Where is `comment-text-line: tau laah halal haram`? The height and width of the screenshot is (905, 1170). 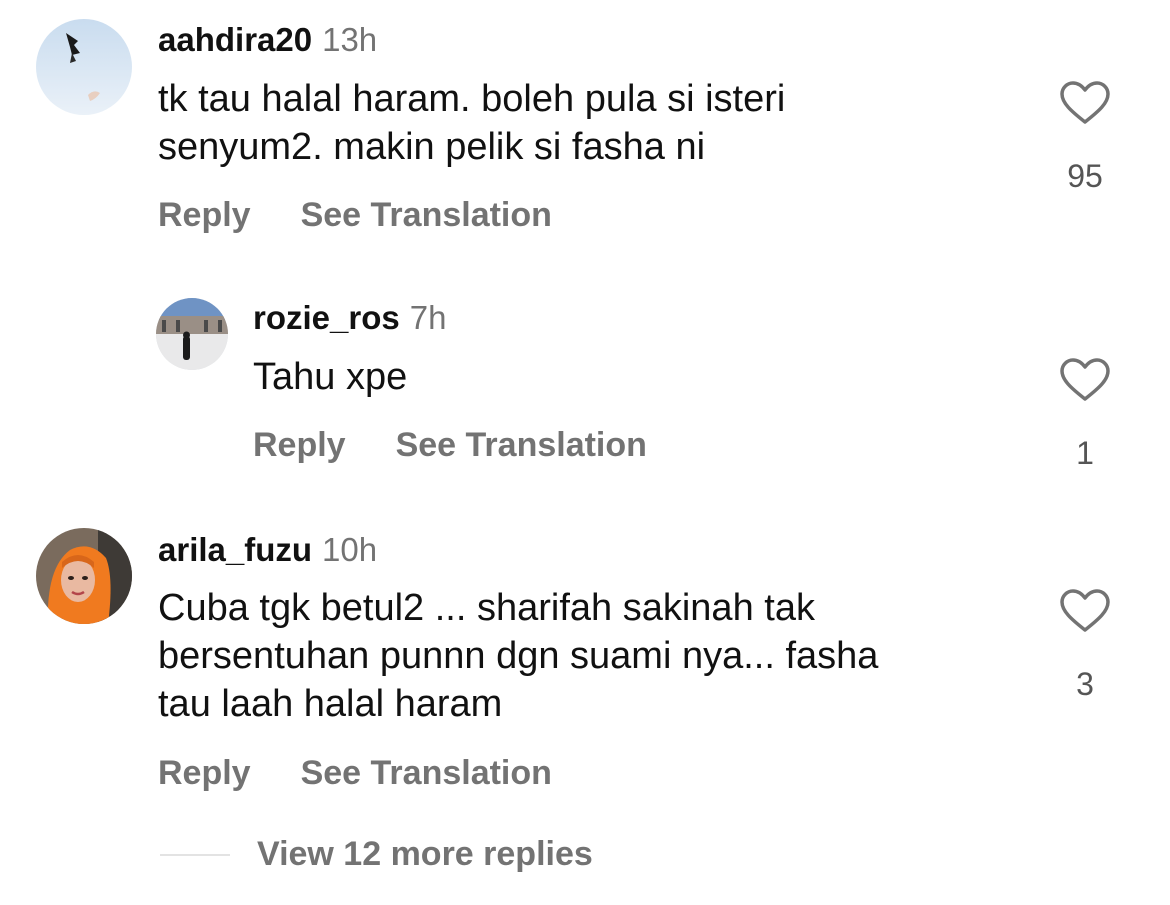
comment-text-line: tau laah halal haram is located at coordinates (330, 704).